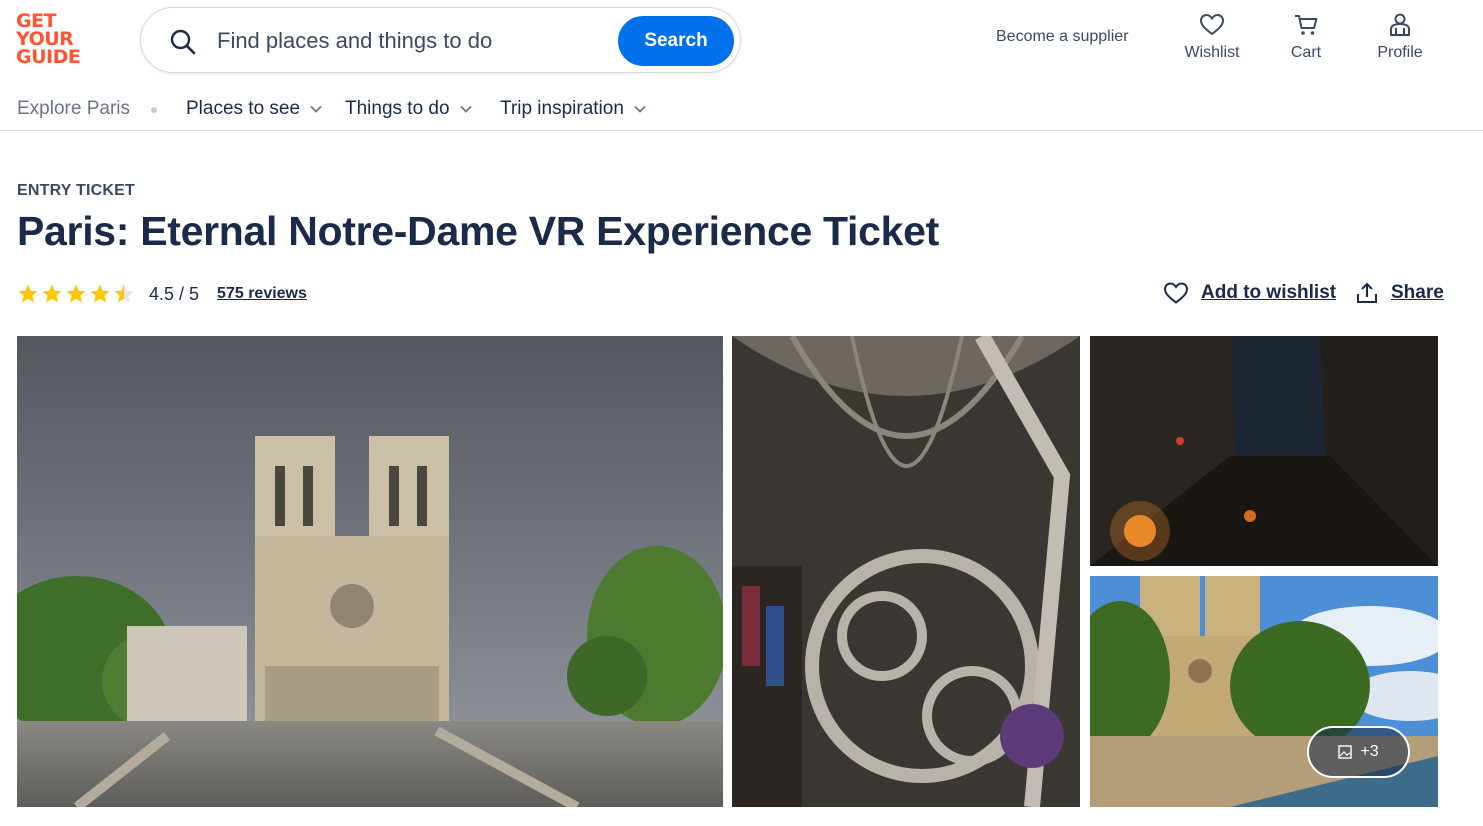  What do you see at coordinates (1212, 52) in the screenshot?
I see `wishlist-label: Wishlist` at bounding box center [1212, 52].